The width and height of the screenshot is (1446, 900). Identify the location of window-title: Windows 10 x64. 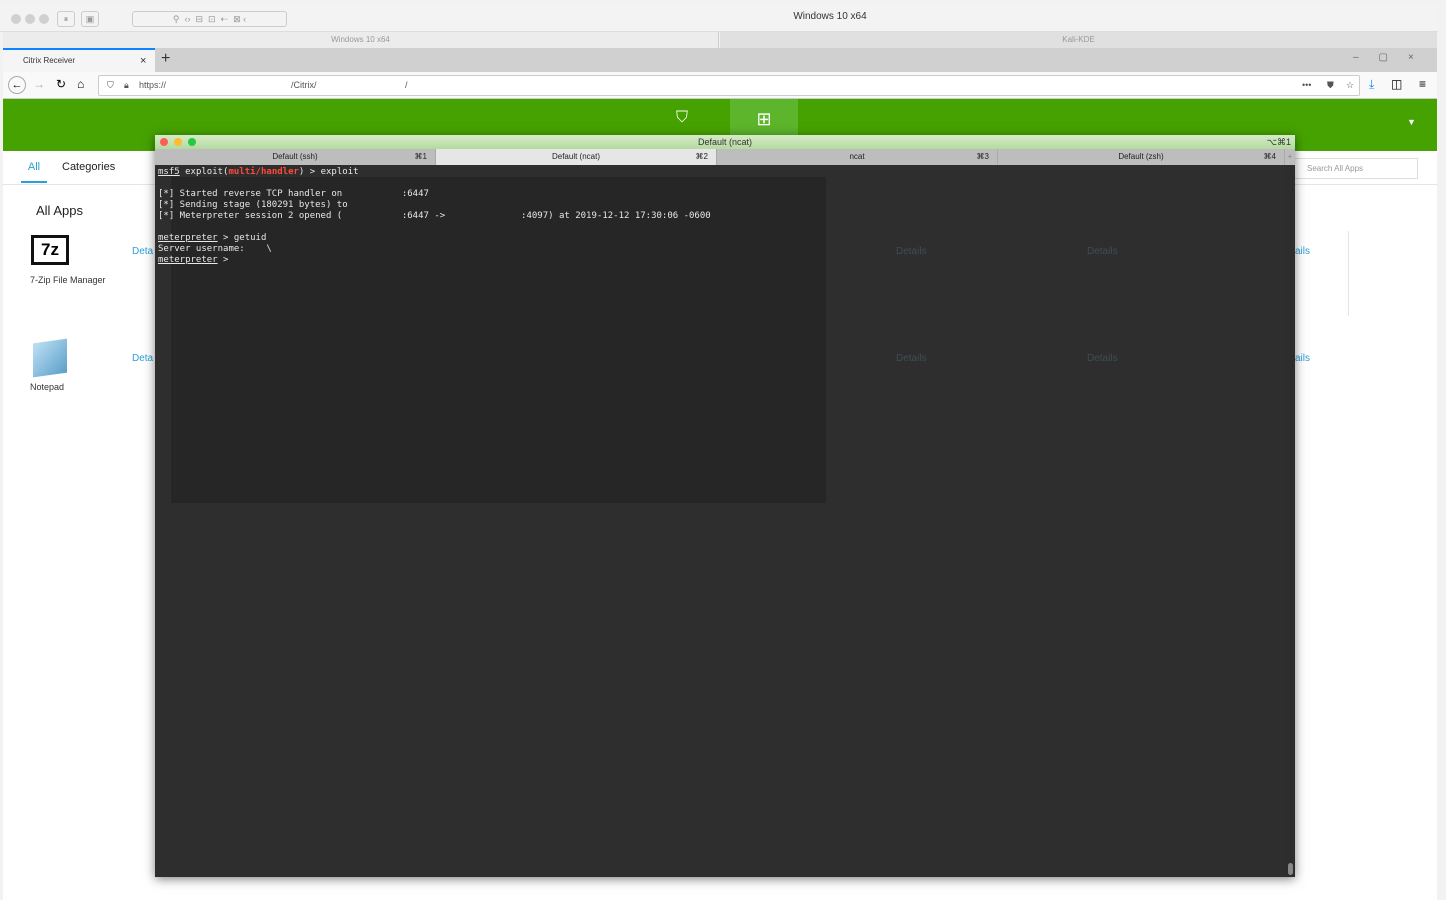
(830, 16).